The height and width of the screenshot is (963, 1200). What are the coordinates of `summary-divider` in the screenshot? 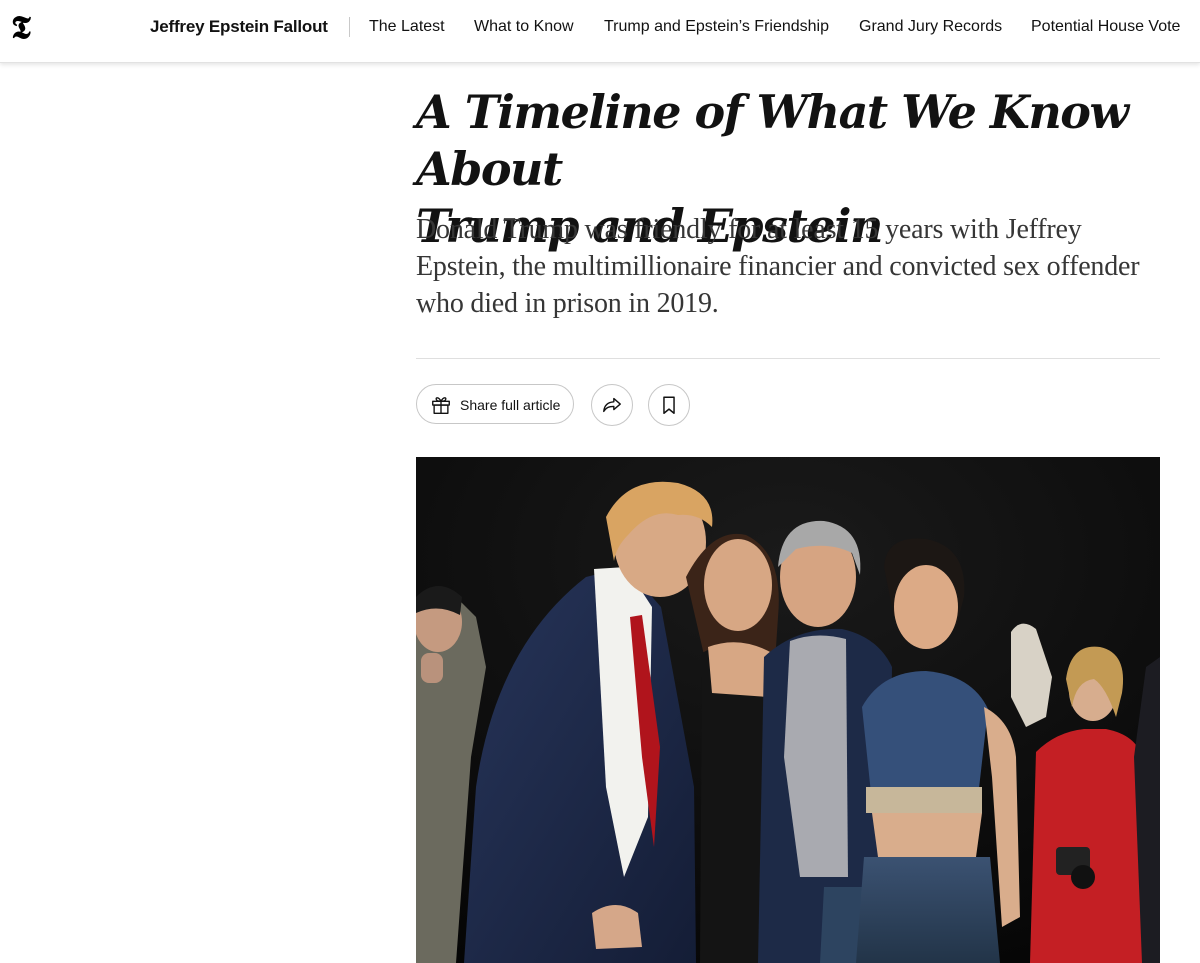 It's located at (788, 358).